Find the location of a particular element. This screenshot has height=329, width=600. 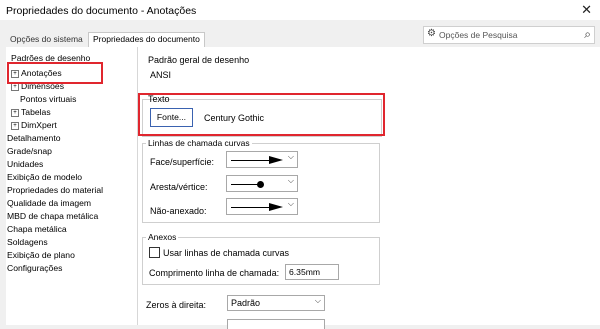

tree-item-configuracoes: Configurações is located at coordinates (34, 268).